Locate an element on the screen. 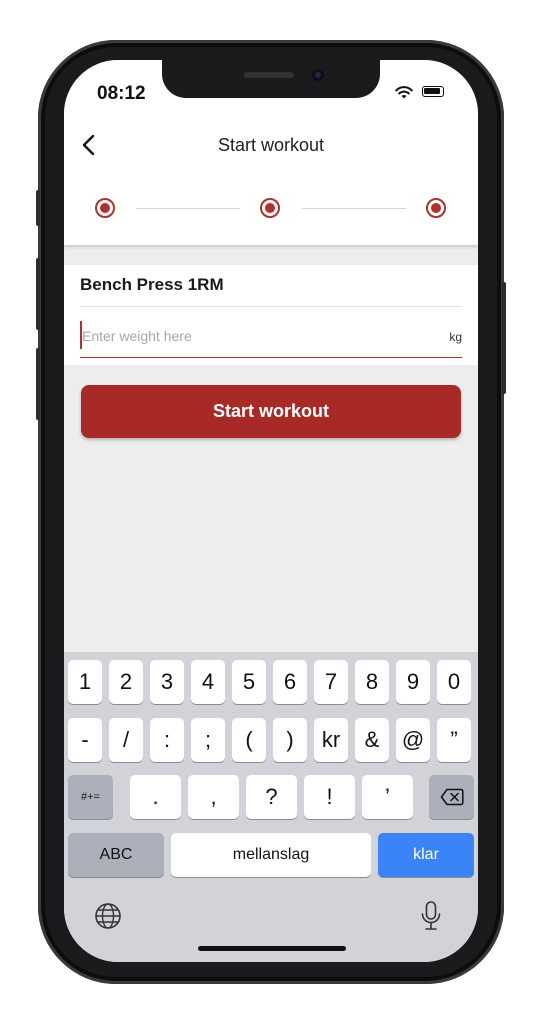 This screenshot has height=1024, width=542. space-key: mellanslag is located at coordinates (271, 855).